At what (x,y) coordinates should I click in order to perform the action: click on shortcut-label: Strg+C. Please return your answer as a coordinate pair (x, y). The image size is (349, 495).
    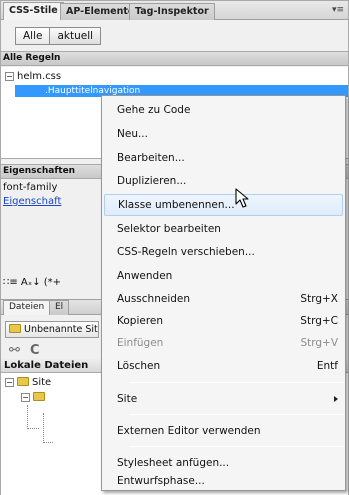
    Looking at the image, I should click on (319, 321).